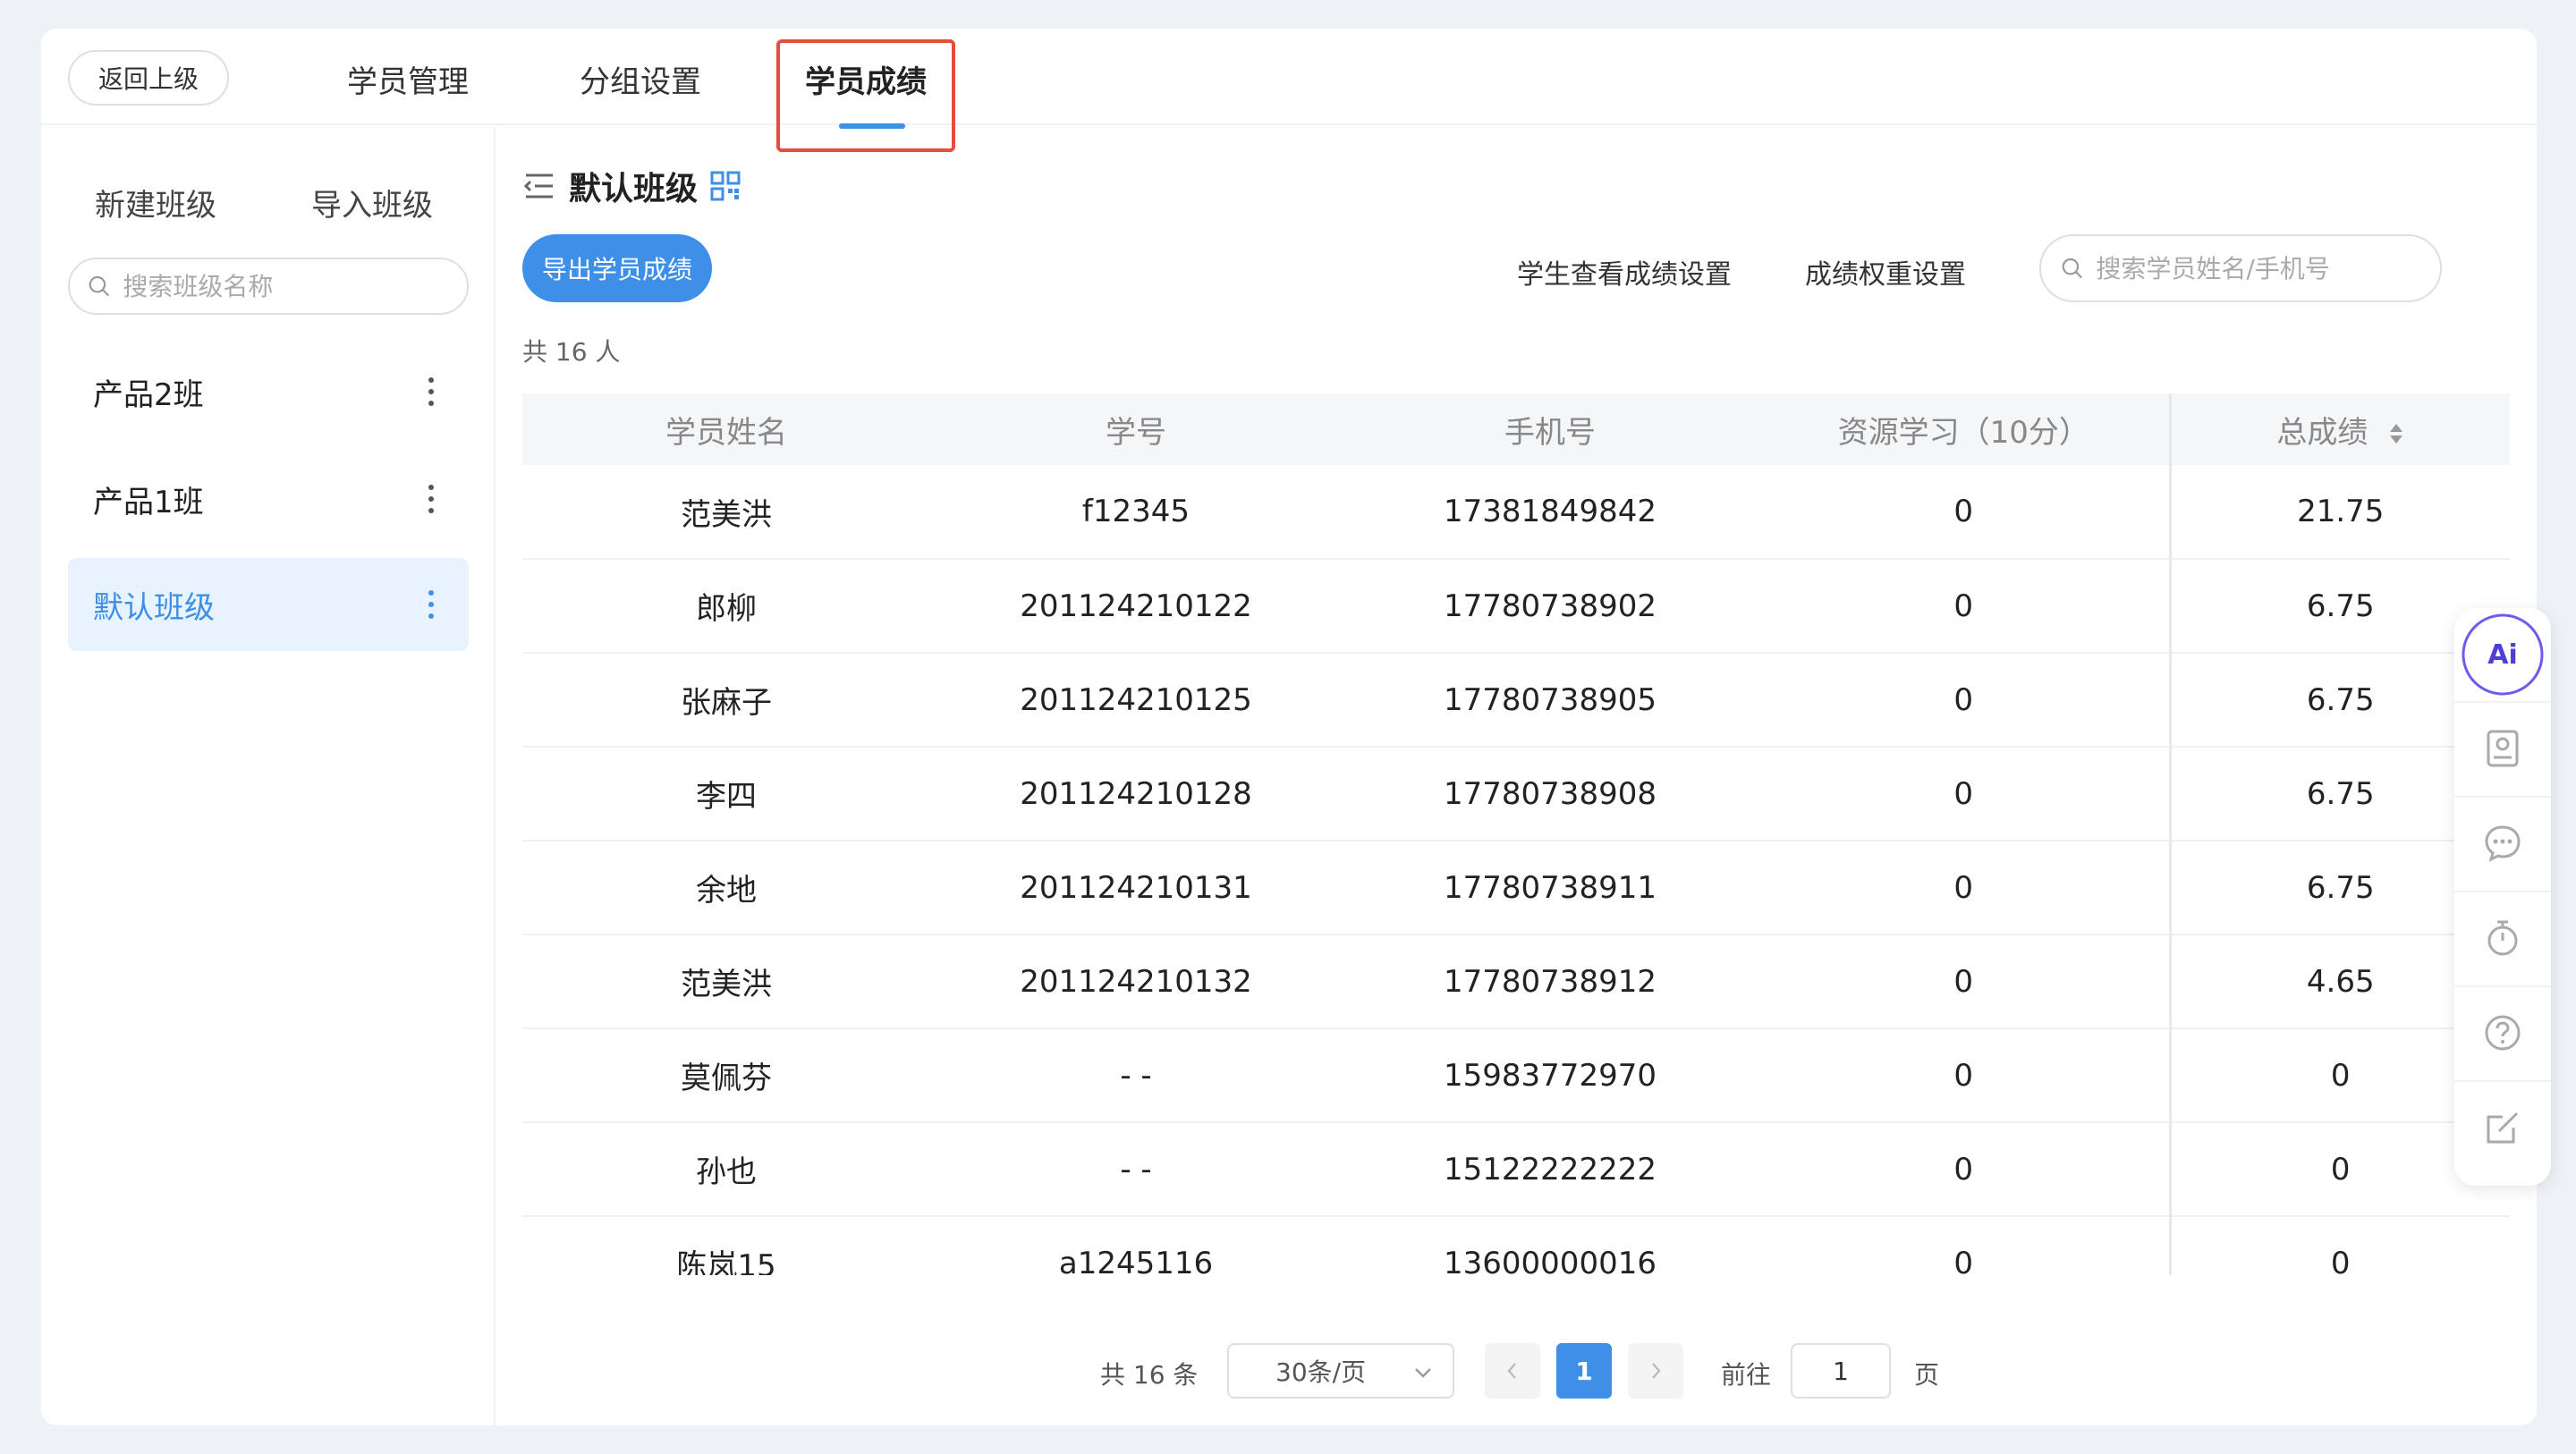  I want to click on class-search-box, so click(268, 286).